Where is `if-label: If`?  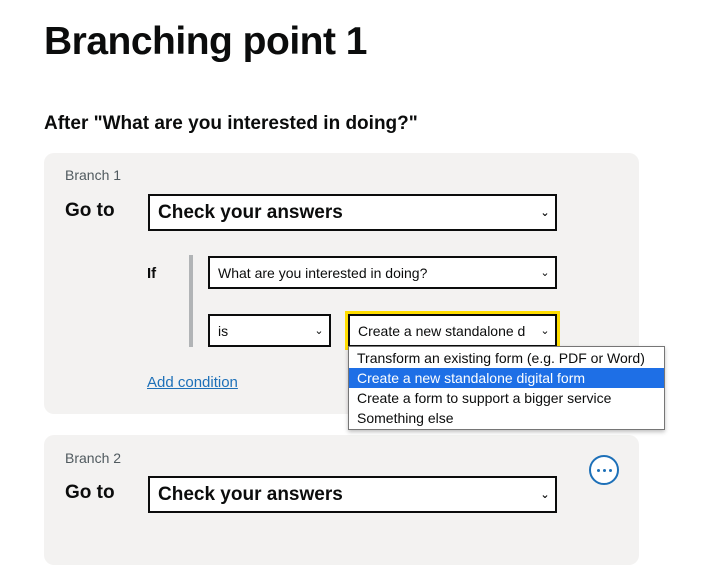
if-label: If is located at coordinates (152, 273).